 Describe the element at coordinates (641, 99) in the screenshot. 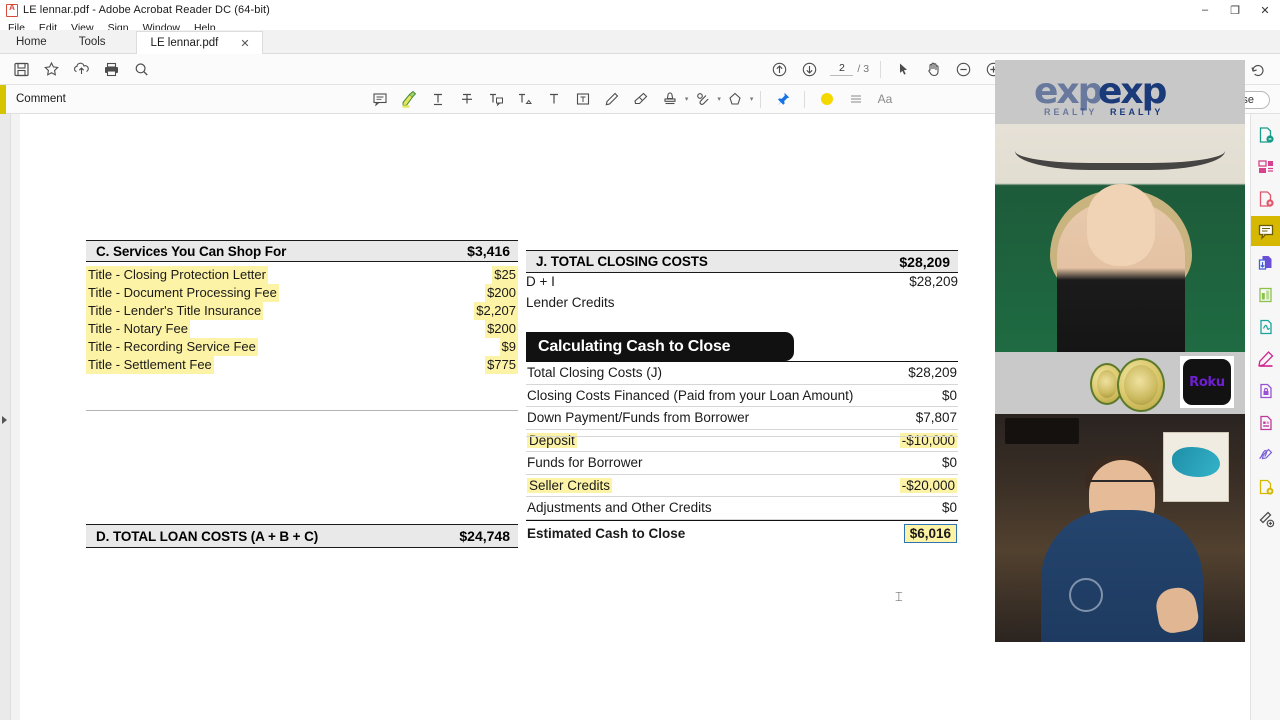

I see `eraser-icon` at that location.